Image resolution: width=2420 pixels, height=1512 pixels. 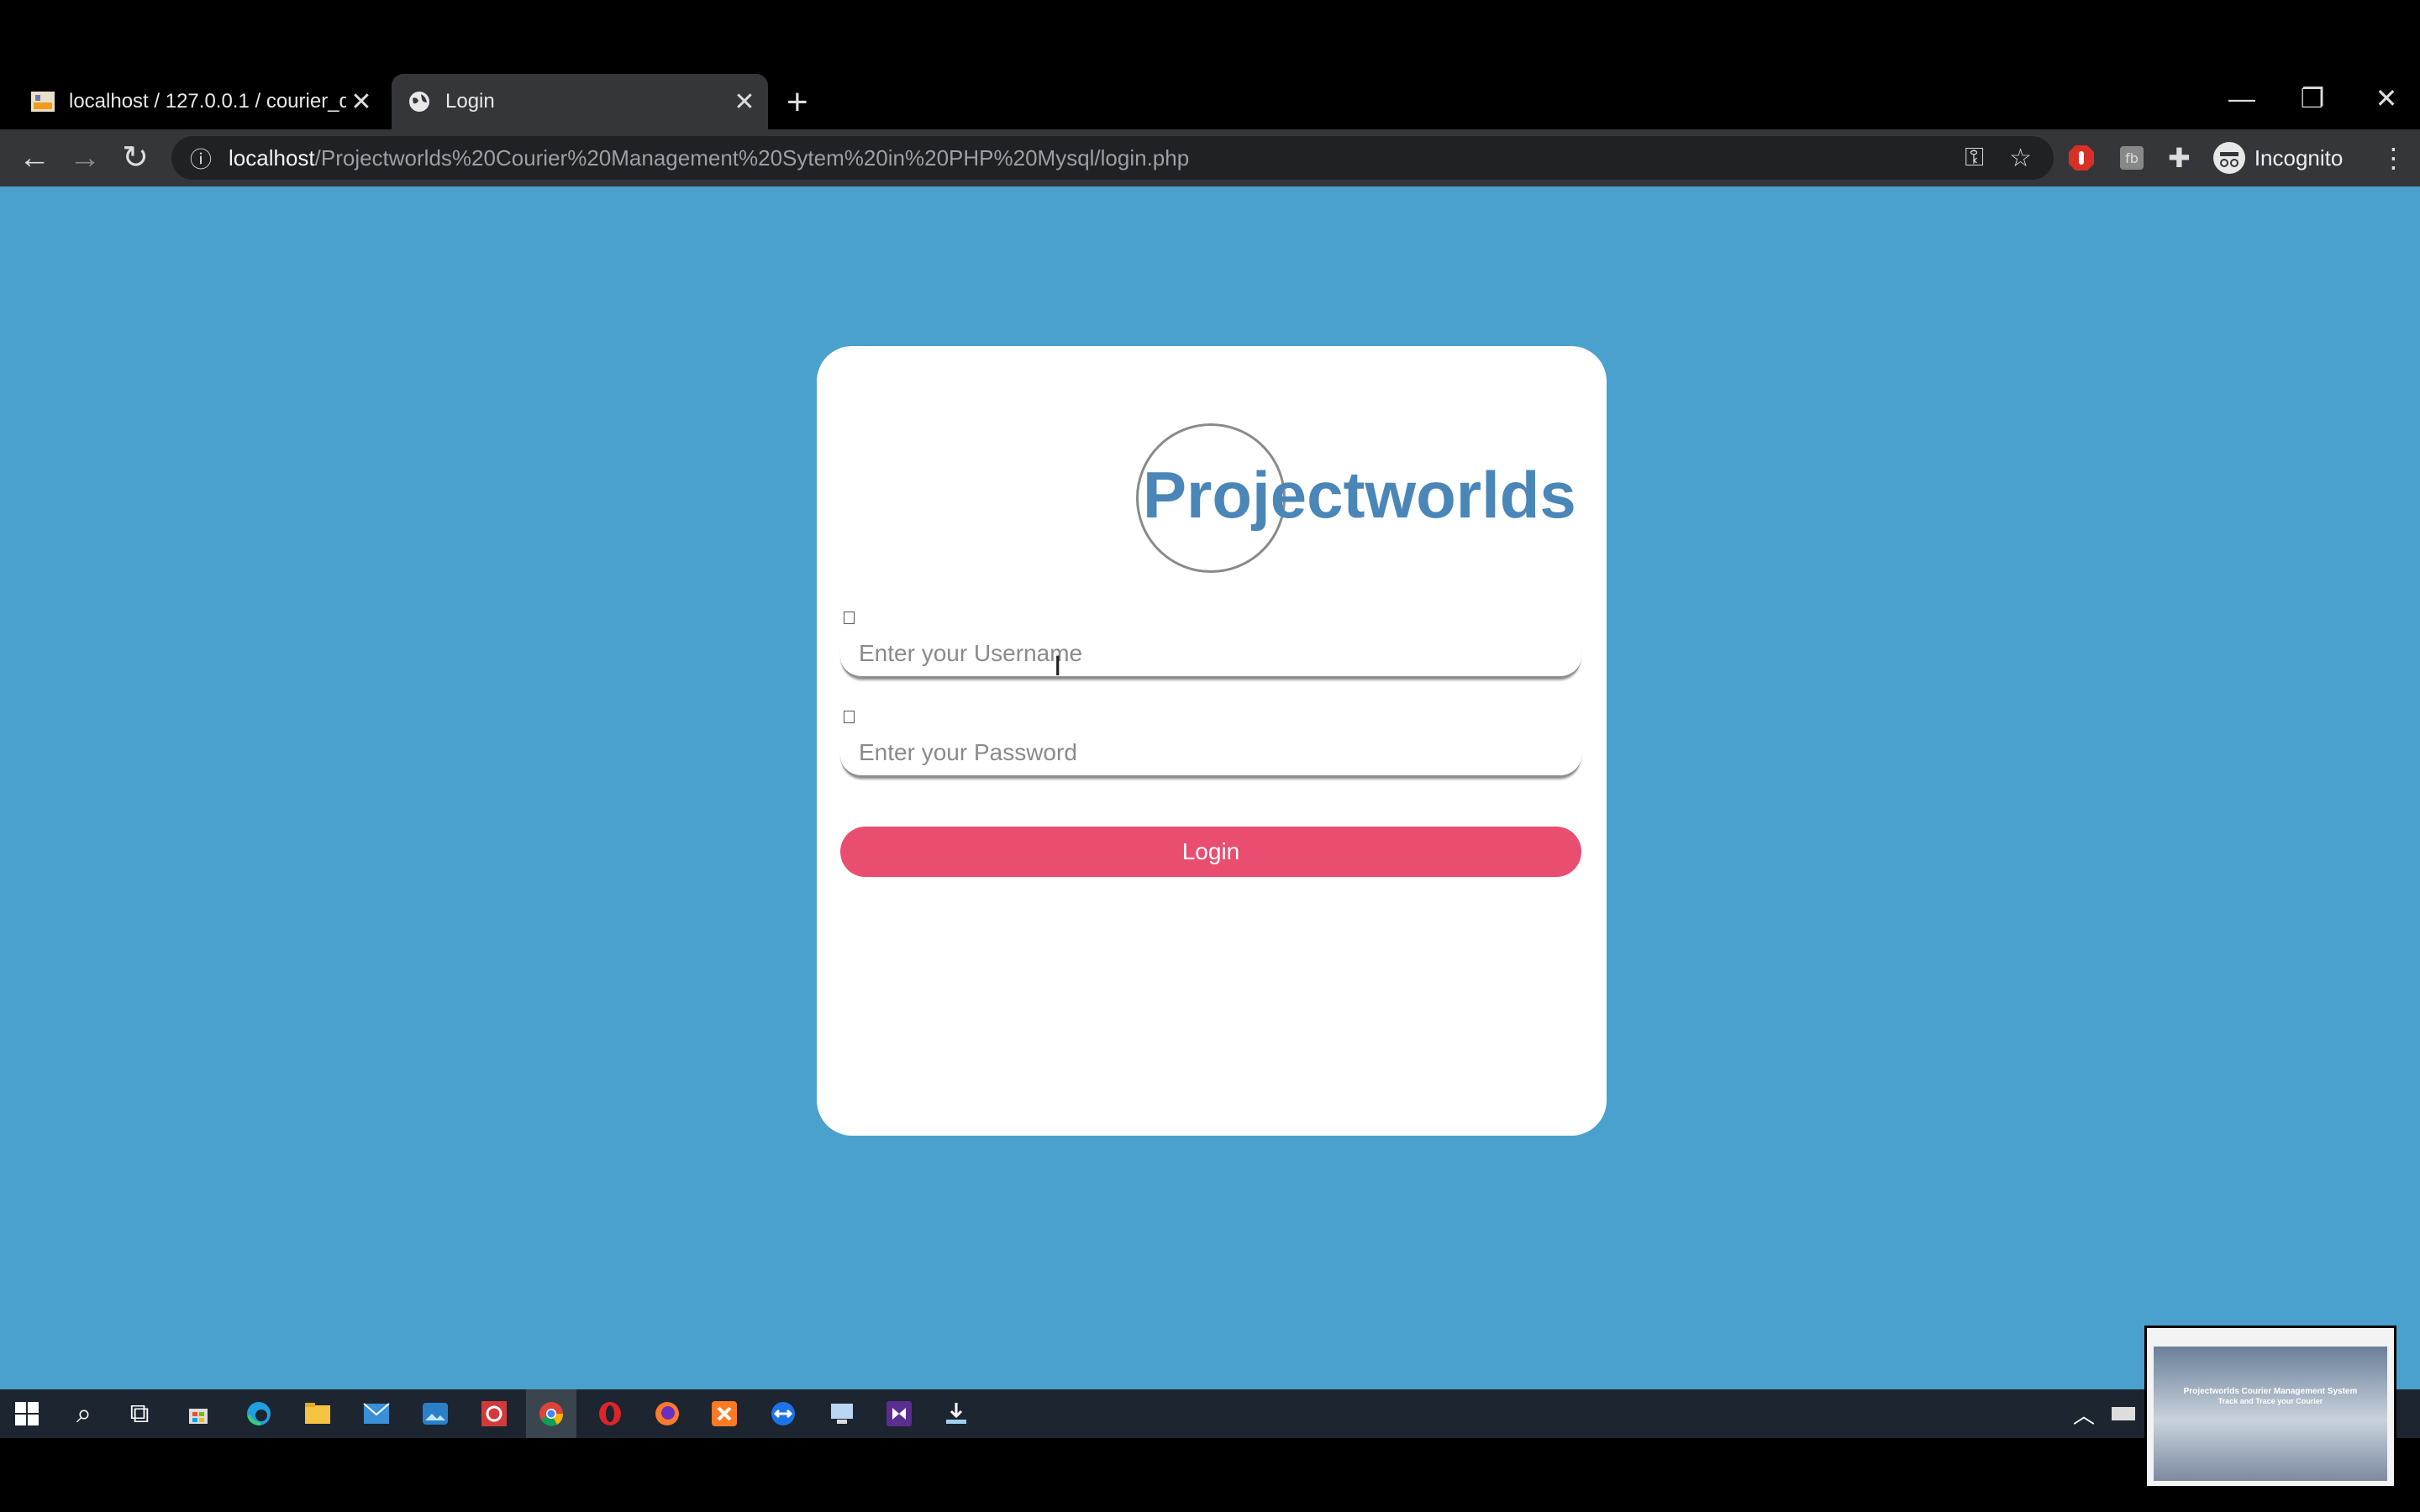 What do you see at coordinates (724, 1413) in the screenshot?
I see `xampp-icon` at bounding box center [724, 1413].